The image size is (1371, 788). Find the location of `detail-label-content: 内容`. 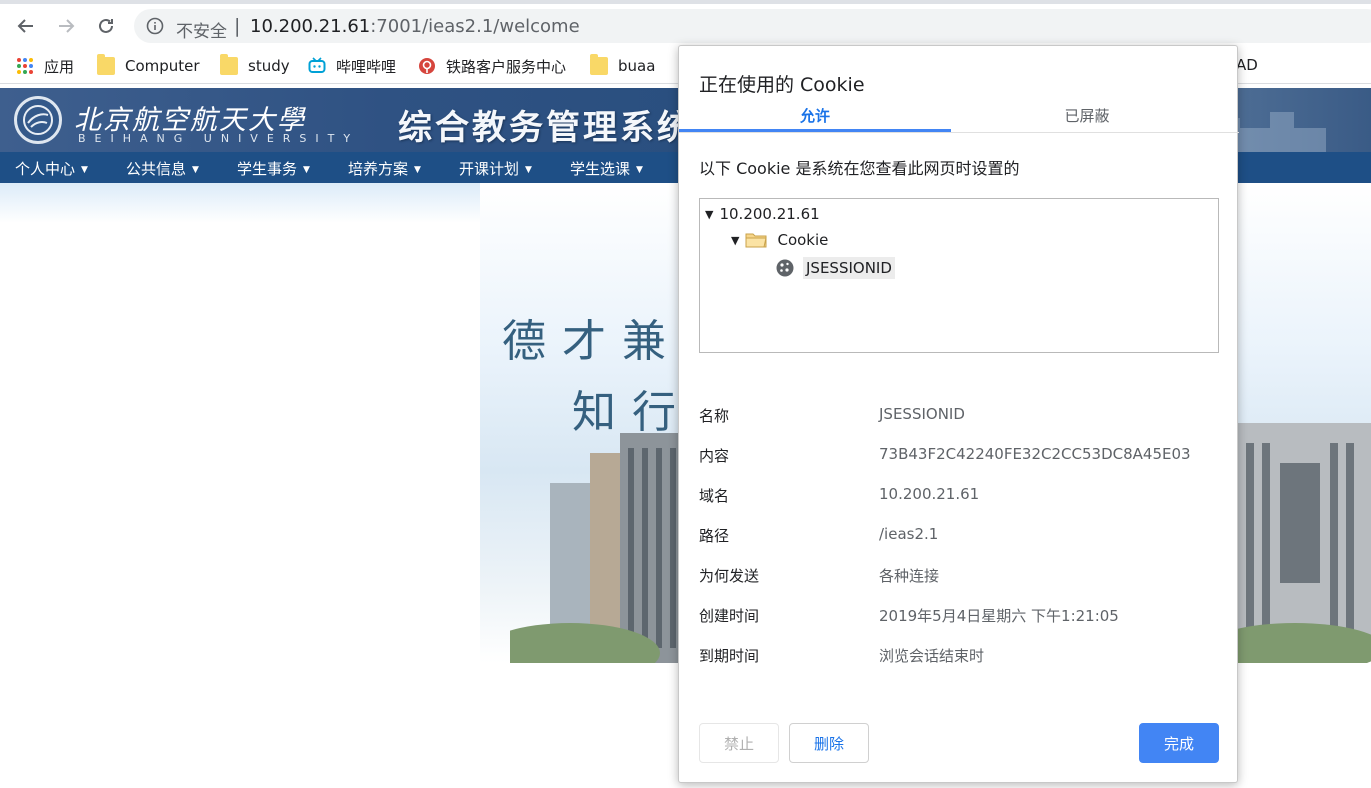

detail-label-content: 内容 is located at coordinates (714, 456).